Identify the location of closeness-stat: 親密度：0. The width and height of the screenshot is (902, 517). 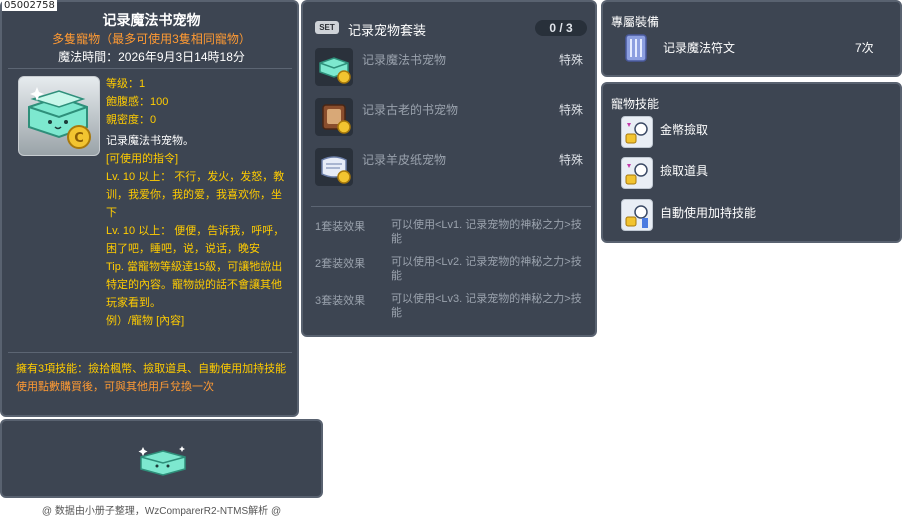
(131, 120).